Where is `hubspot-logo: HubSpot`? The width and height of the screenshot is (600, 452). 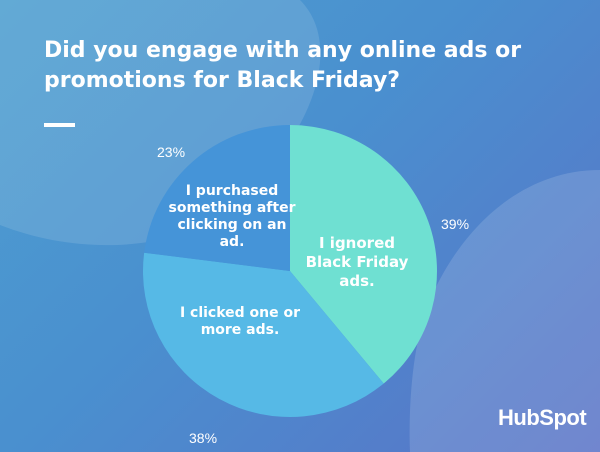
hubspot-logo: HubSpot is located at coordinates (542, 417).